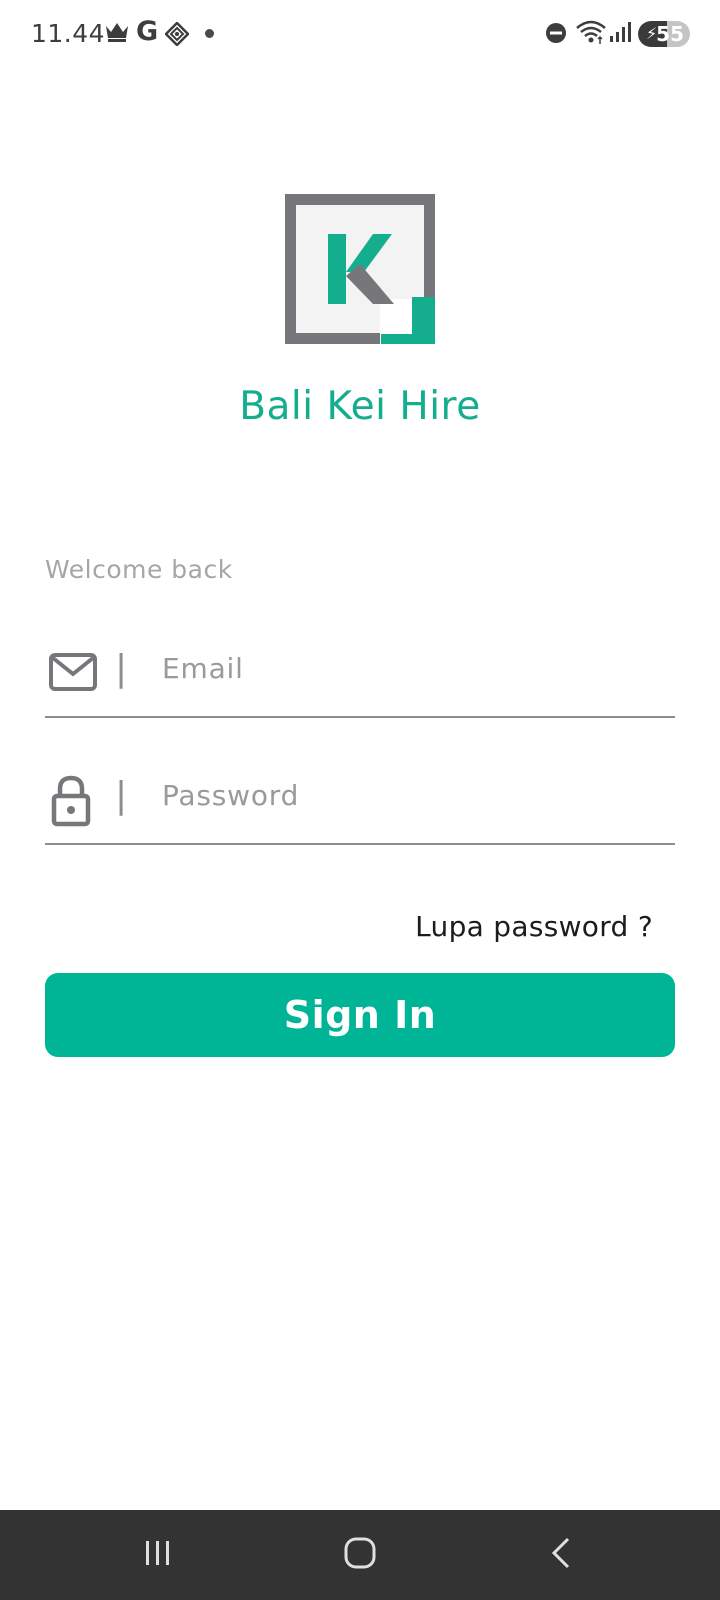  I want to click on dot-icon, so click(209, 33).